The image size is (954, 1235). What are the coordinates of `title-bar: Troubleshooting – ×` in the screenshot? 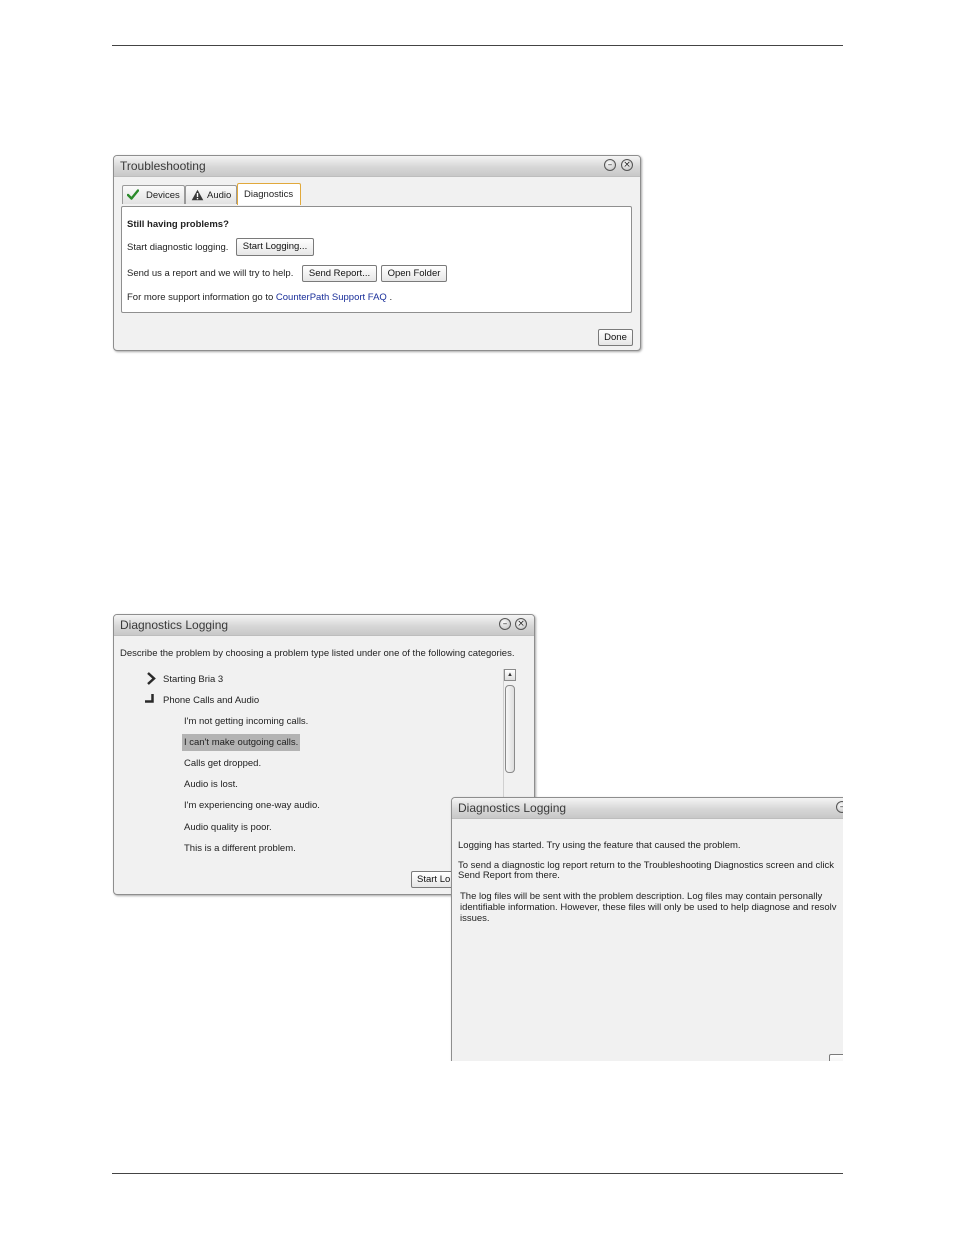 It's located at (377, 166).